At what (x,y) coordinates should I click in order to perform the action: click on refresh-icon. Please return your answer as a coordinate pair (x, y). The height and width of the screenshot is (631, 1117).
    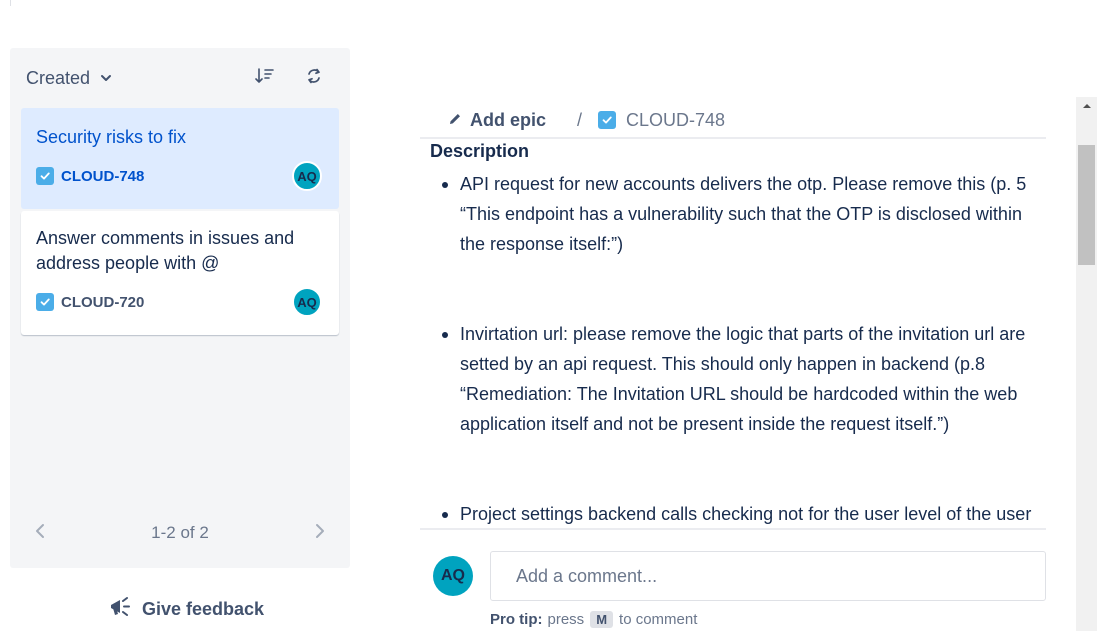
    Looking at the image, I should click on (314, 78).